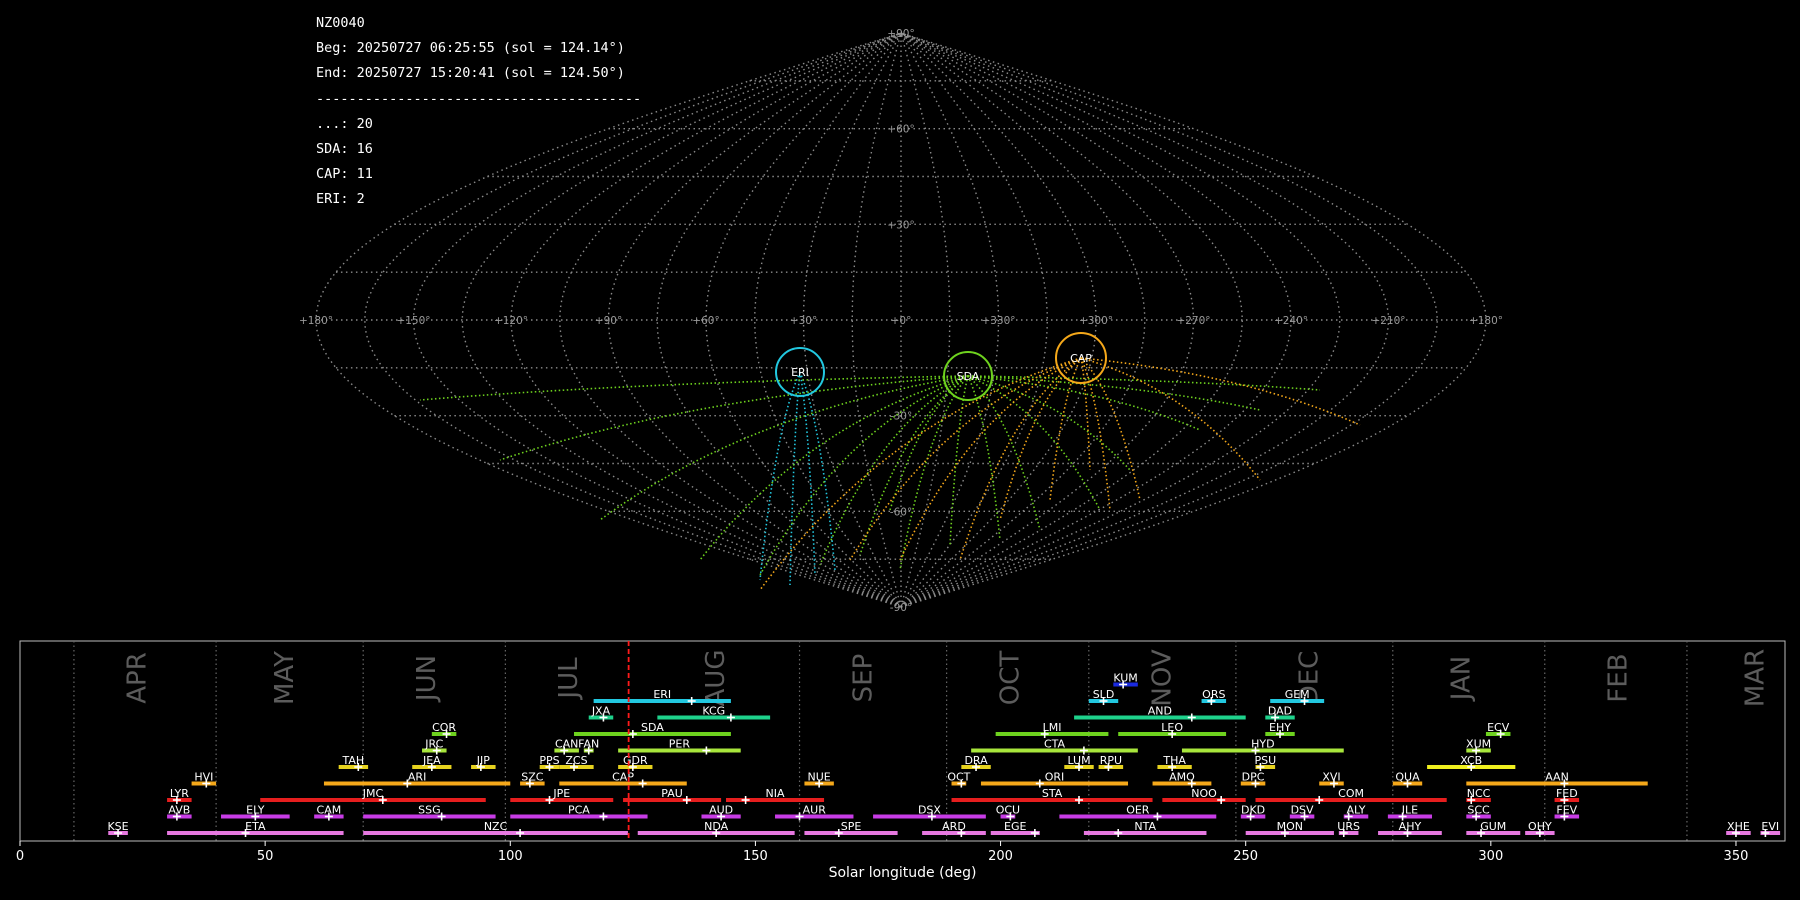 This screenshot has width=1800, height=900. Describe the element at coordinates (1245, 856) in the screenshot. I see `x-tick-label: 250` at that location.